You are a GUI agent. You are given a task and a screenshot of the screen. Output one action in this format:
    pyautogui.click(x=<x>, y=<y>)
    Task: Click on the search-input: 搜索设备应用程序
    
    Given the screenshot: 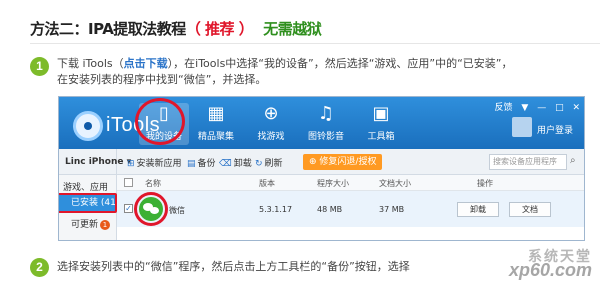 What is the action you would take?
    pyautogui.click(x=528, y=162)
    